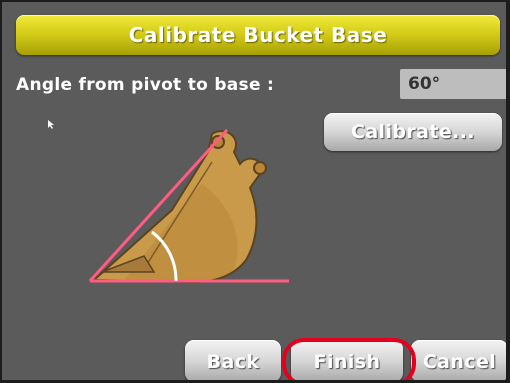  I want to click on angle-input: 60°, so click(453, 84).